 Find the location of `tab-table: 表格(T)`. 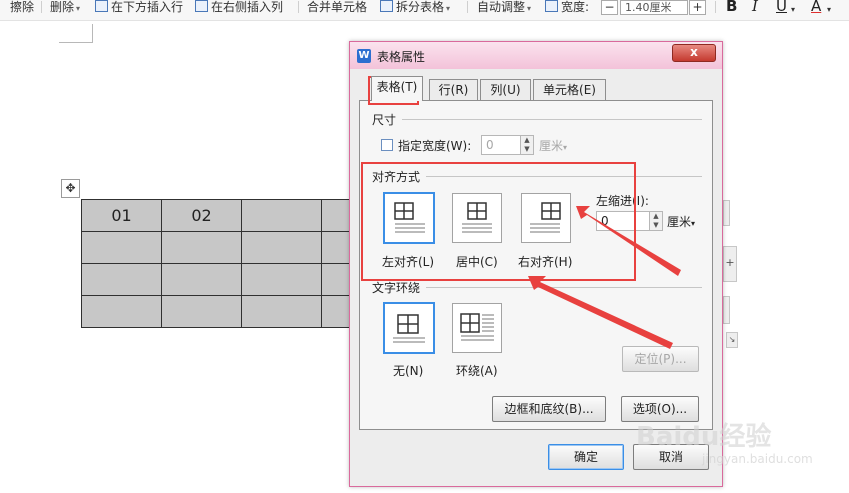

tab-table: 表格(T) is located at coordinates (397, 88).